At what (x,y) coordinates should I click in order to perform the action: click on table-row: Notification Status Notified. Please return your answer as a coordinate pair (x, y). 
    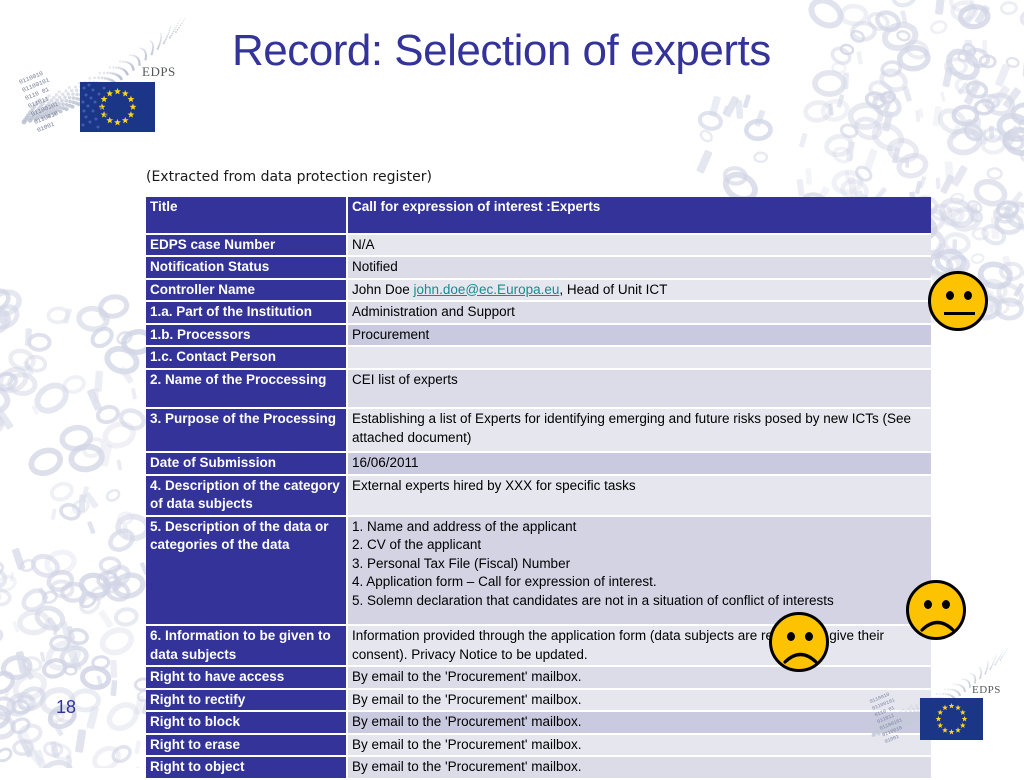
    Looking at the image, I should click on (538, 268).